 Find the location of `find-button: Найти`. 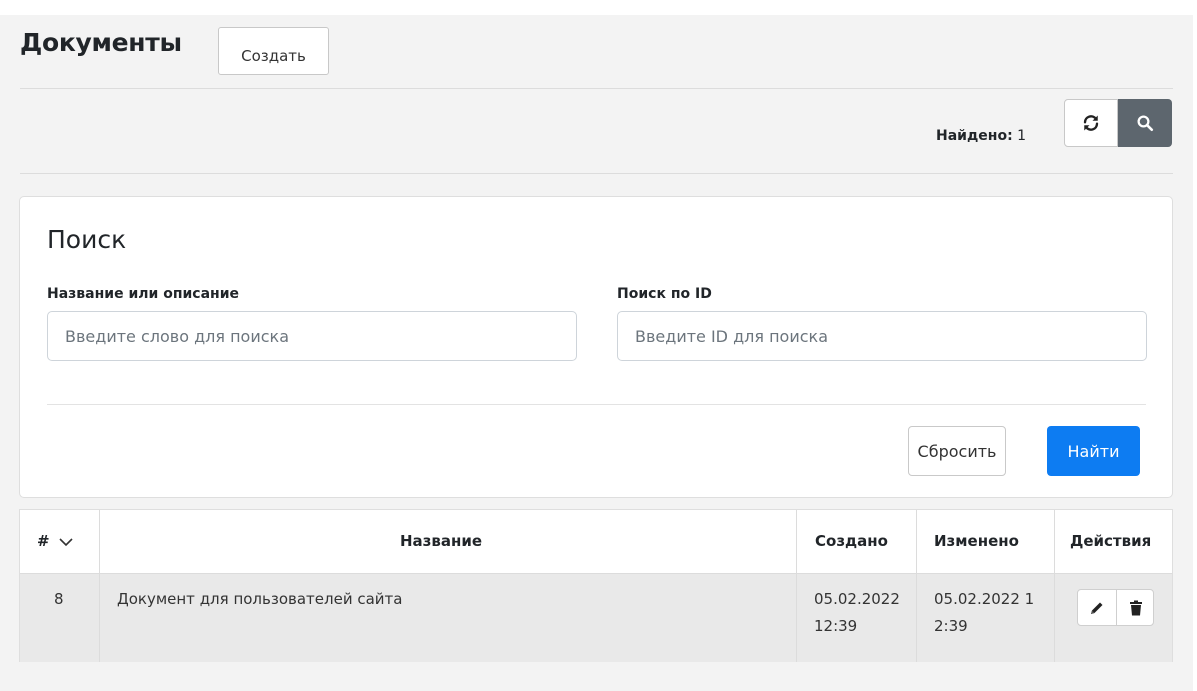

find-button: Найти is located at coordinates (1093, 451).